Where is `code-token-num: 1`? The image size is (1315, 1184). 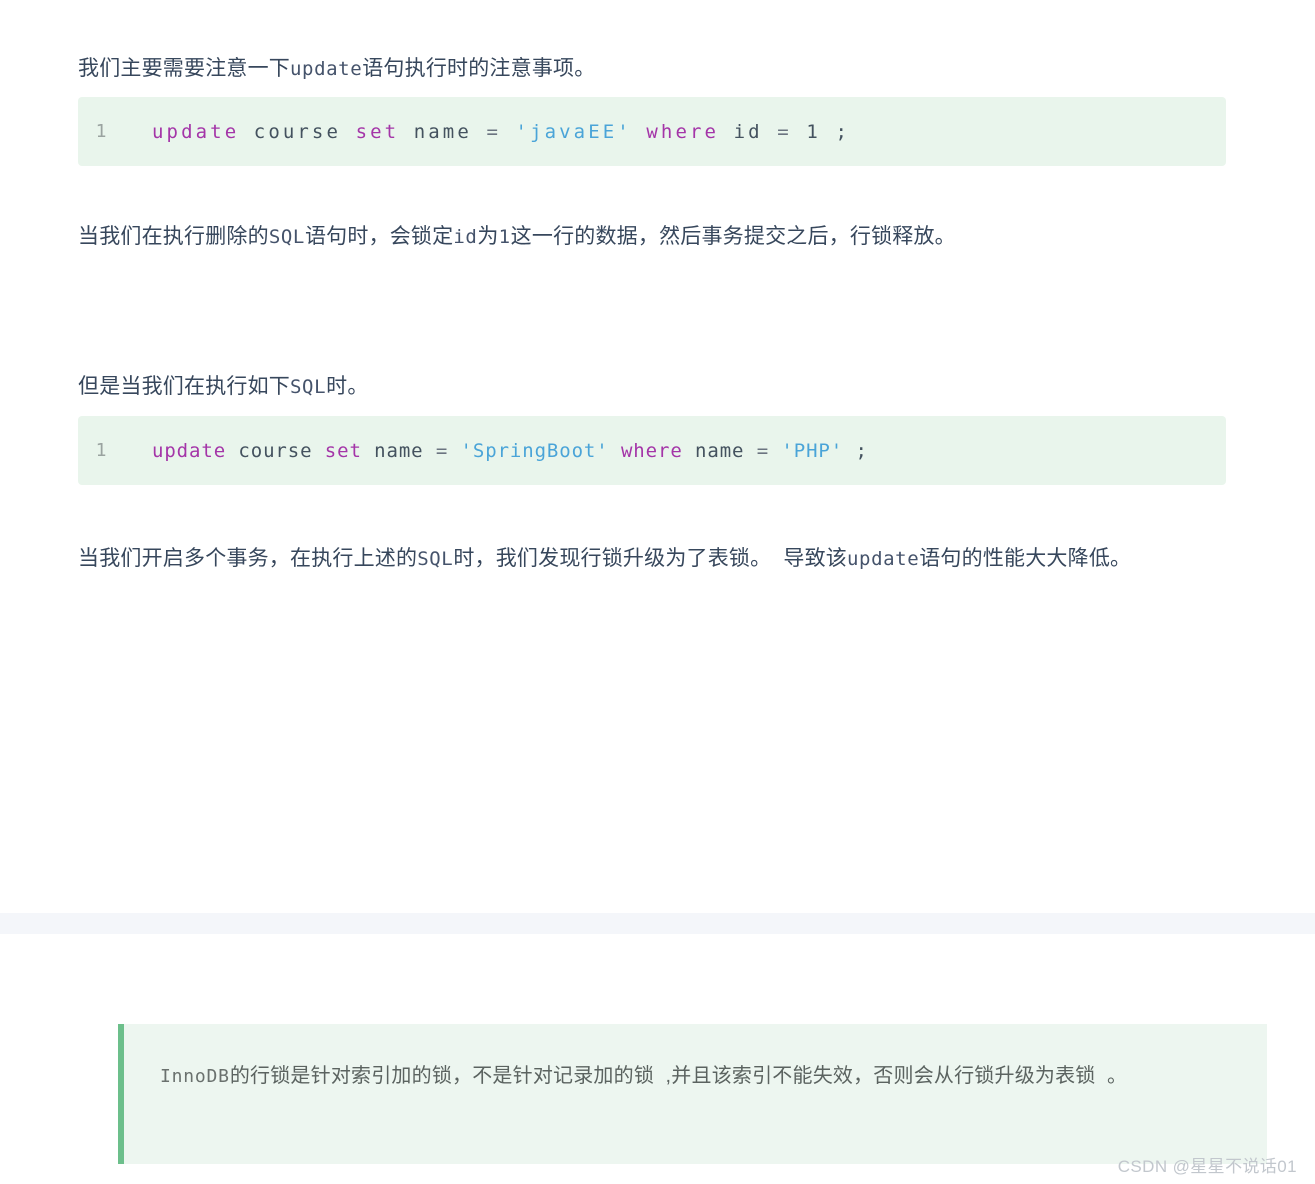 code-token-num: 1 is located at coordinates (813, 131).